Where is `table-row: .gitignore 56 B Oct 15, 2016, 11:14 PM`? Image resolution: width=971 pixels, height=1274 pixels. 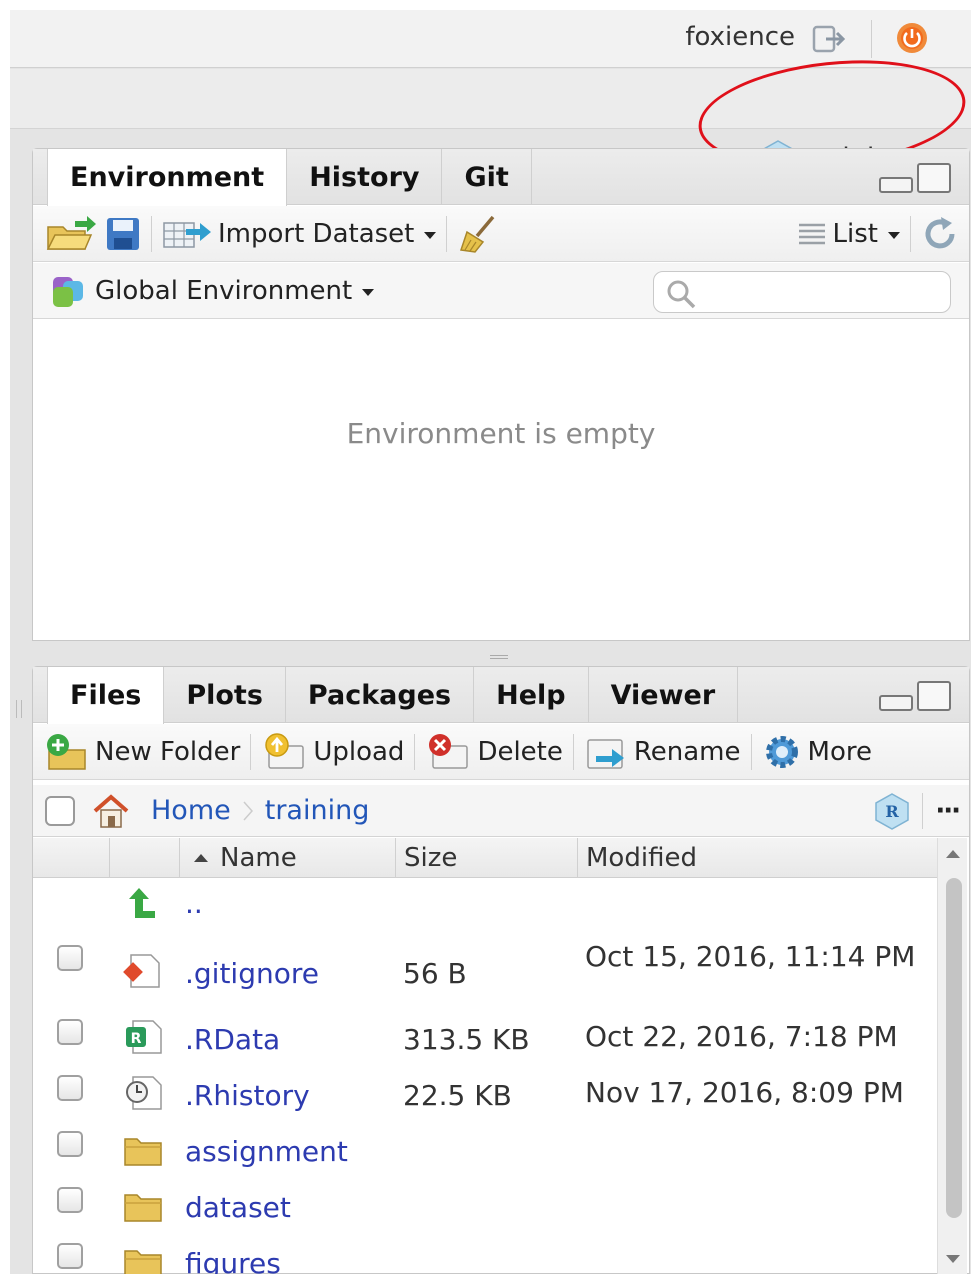 table-row: .gitignore 56 B Oct 15, 2016, 11:14 PM is located at coordinates (485, 974).